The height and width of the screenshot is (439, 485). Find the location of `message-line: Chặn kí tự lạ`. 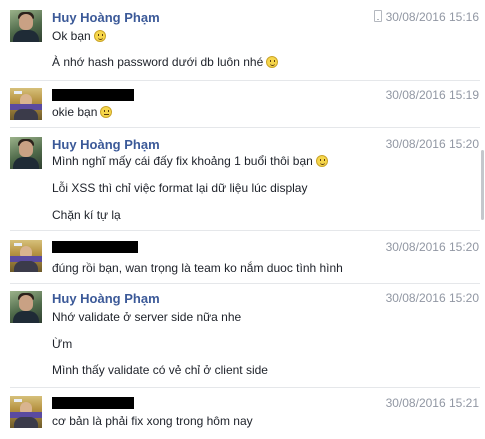

message-line: Chặn kí tự lạ is located at coordinates (86, 215).